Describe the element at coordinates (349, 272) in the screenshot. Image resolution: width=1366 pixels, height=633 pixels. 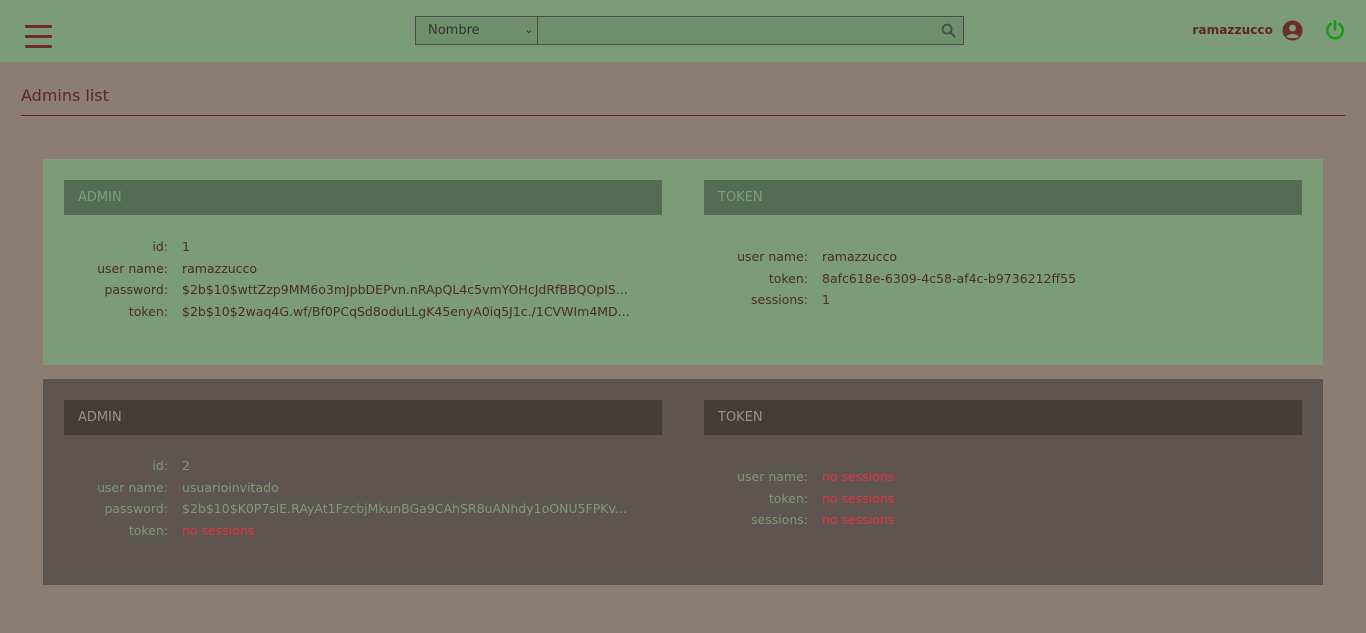
I see `admin-username-row: user name: ramazzucco` at that location.